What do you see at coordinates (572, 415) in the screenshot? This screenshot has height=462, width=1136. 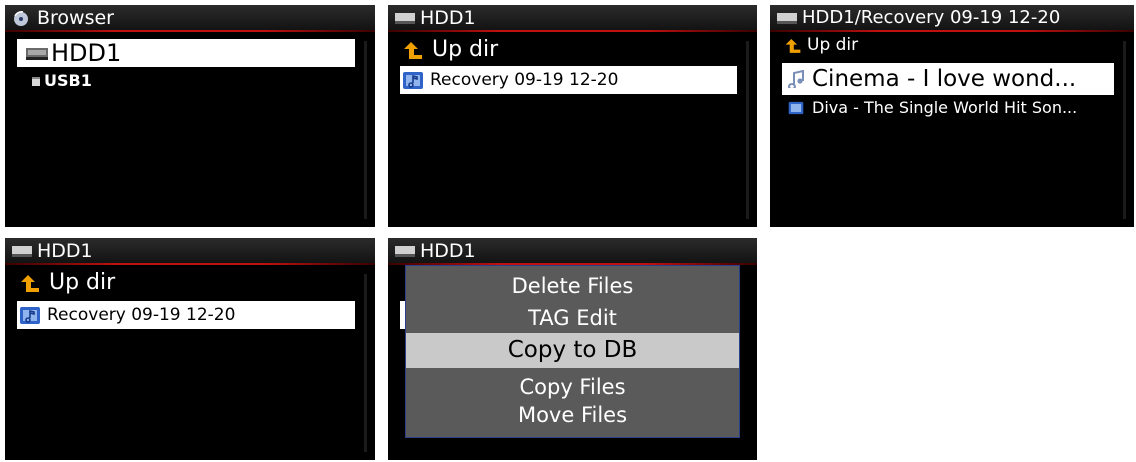 I see `menu-item-move-files: Move Files` at bounding box center [572, 415].